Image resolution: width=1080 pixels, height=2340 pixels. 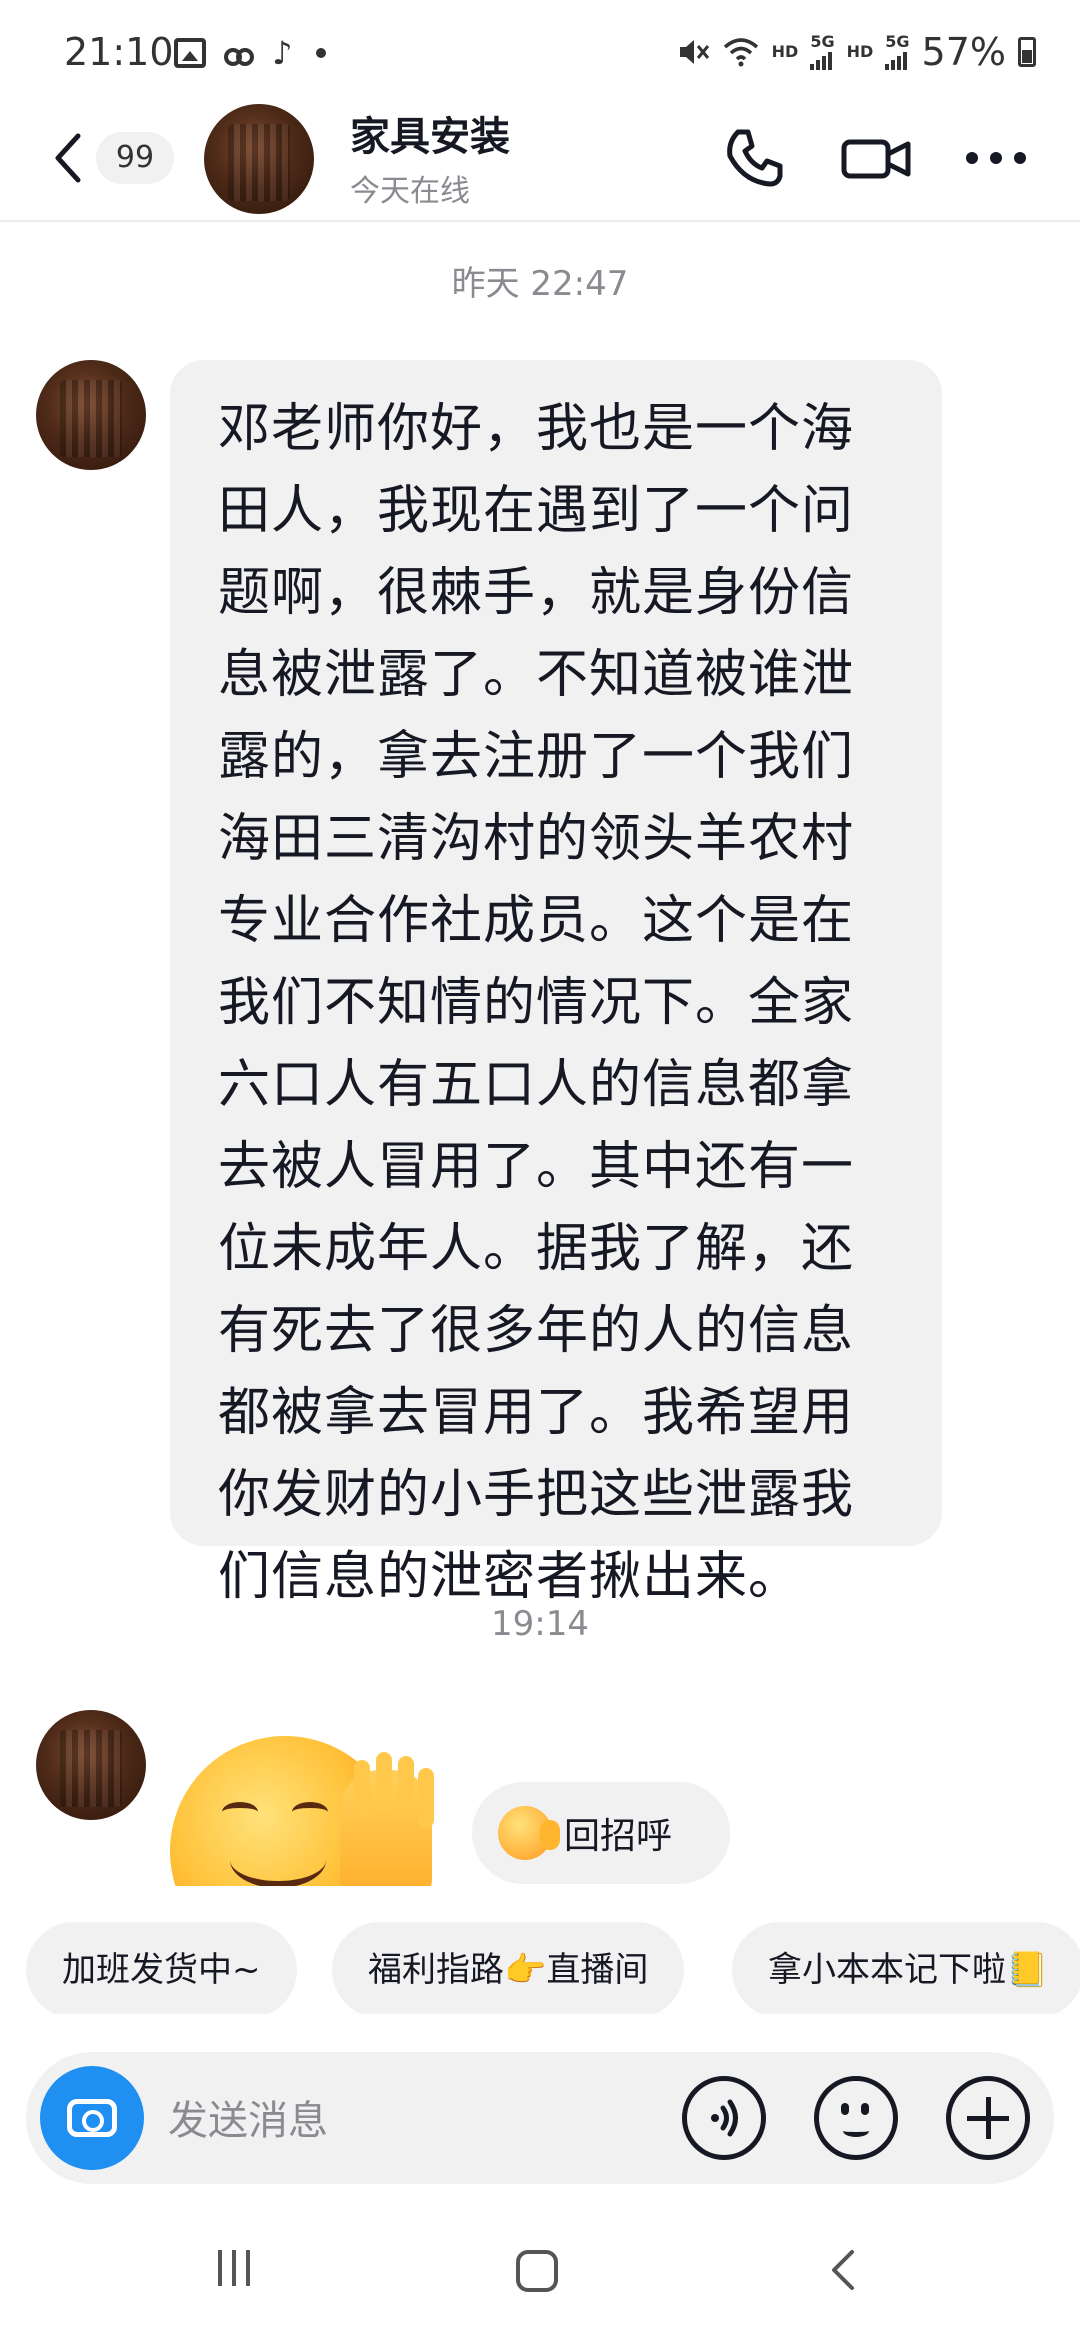 What do you see at coordinates (906, 1968) in the screenshot?
I see `quick-reply-chip: 拿小本本记下啦📒` at bounding box center [906, 1968].